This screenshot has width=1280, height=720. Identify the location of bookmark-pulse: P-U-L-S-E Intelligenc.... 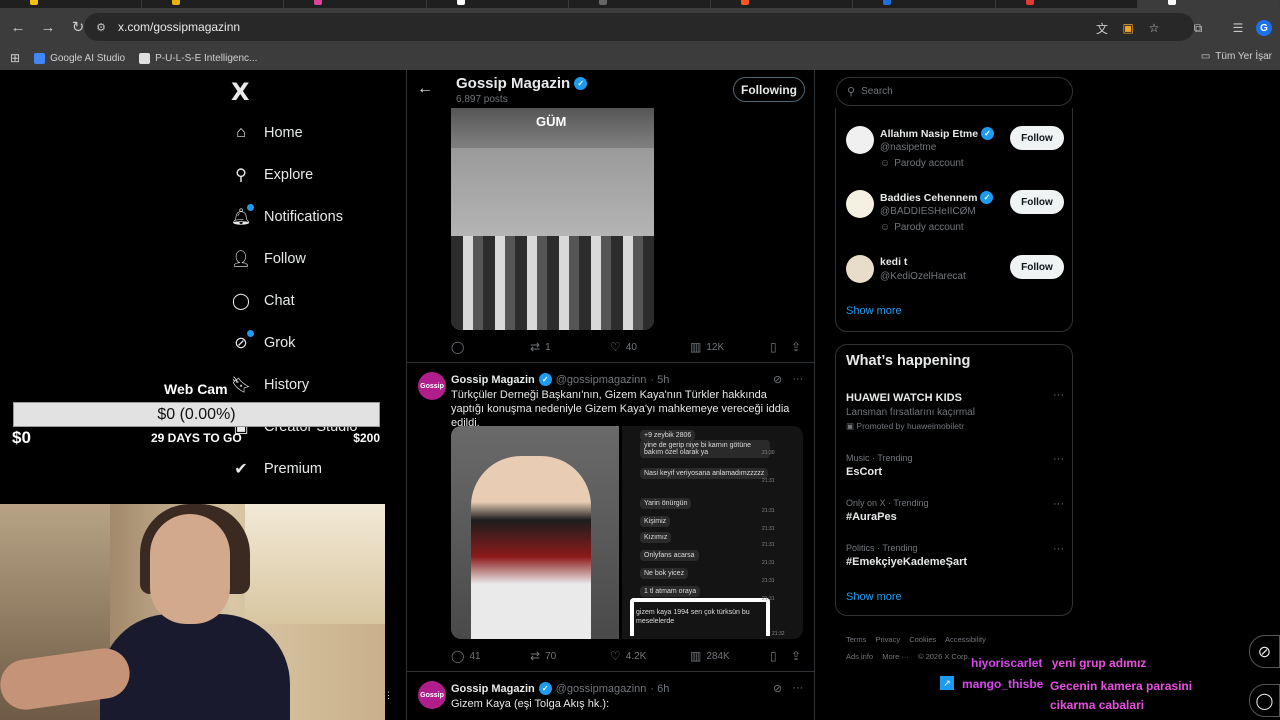
(198, 58).